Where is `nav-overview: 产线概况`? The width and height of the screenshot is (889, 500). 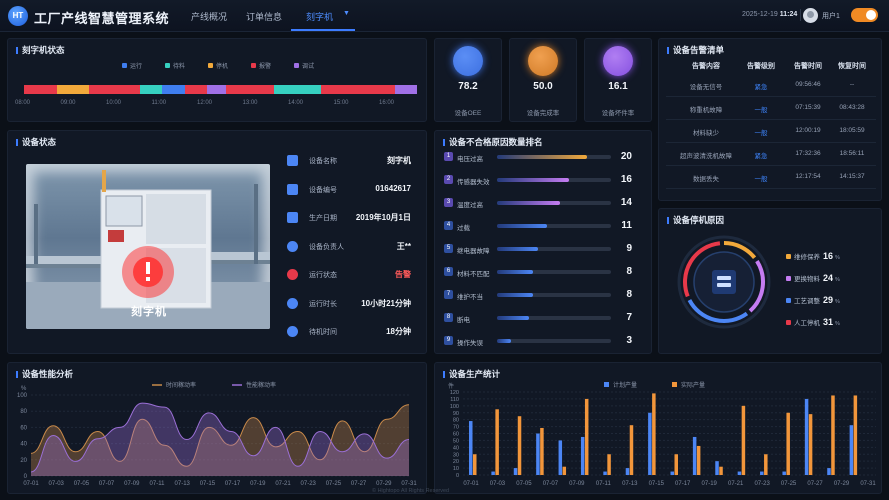
nav-overview: 产线概况 is located at coordinates (209, 16).